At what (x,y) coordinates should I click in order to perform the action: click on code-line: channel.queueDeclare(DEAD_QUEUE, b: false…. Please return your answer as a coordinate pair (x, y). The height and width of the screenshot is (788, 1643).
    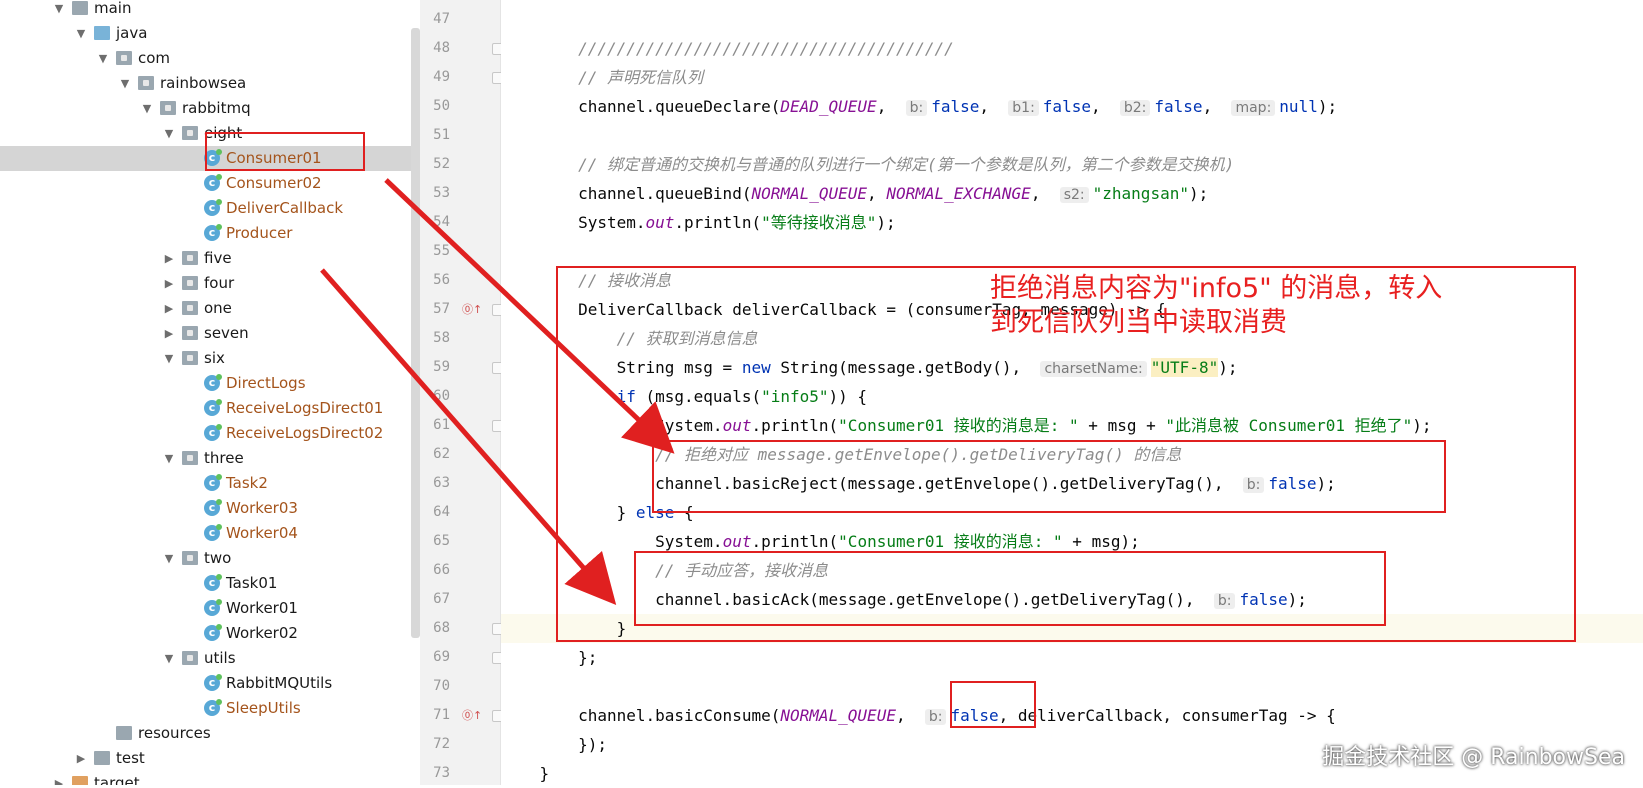
    Looking at the image, I should click on (1072, 106).